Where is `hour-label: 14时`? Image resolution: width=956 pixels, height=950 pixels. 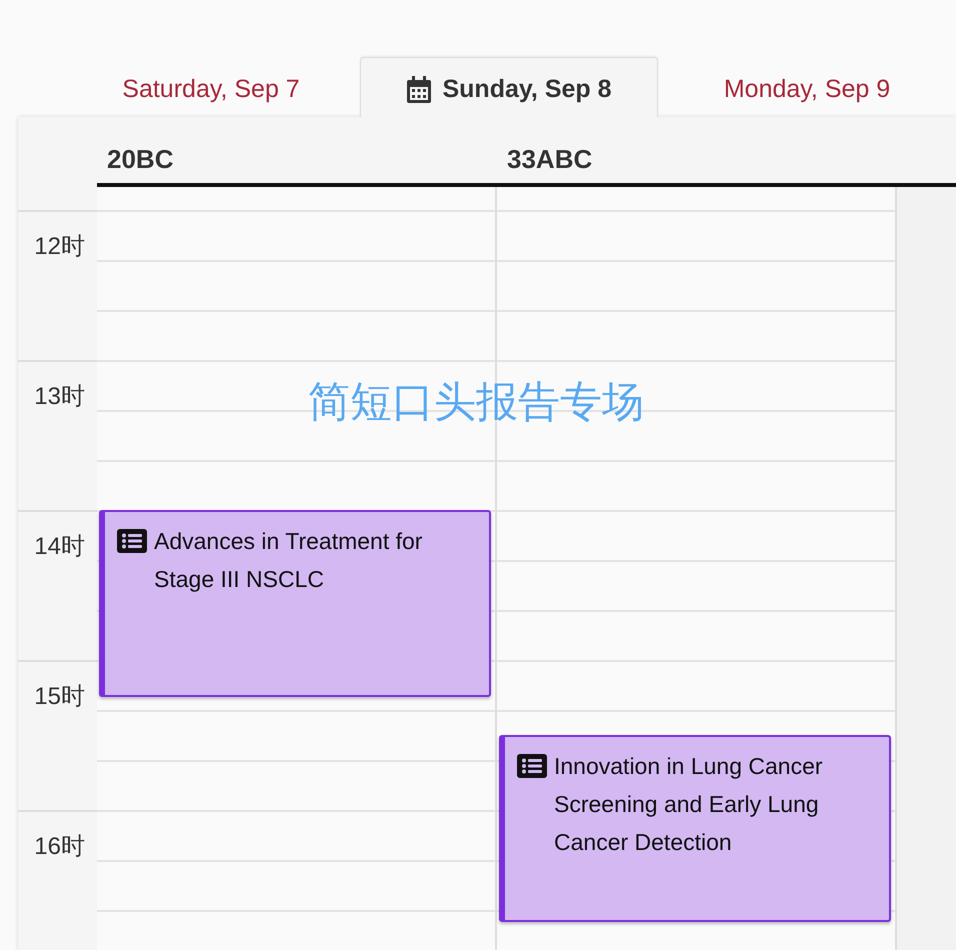 hour-label: 14时 is located at coordinates (59, 546).